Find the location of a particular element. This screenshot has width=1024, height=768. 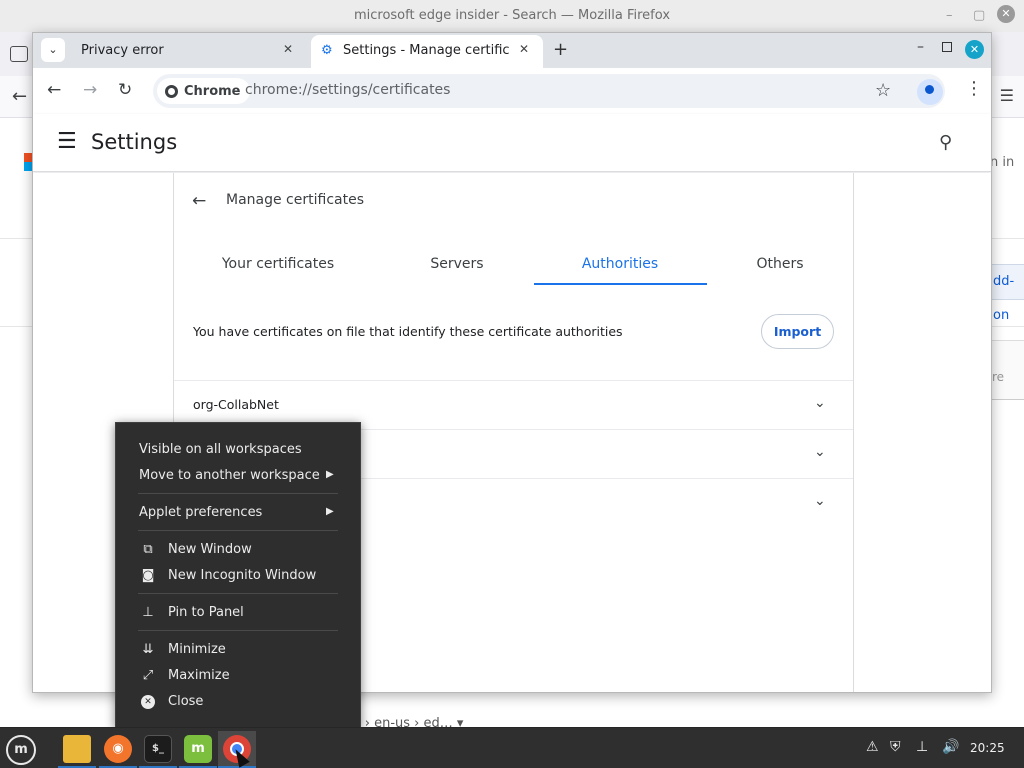

menu-item-minimize: ⇊ Minimize is located at coordinates (238, 650).